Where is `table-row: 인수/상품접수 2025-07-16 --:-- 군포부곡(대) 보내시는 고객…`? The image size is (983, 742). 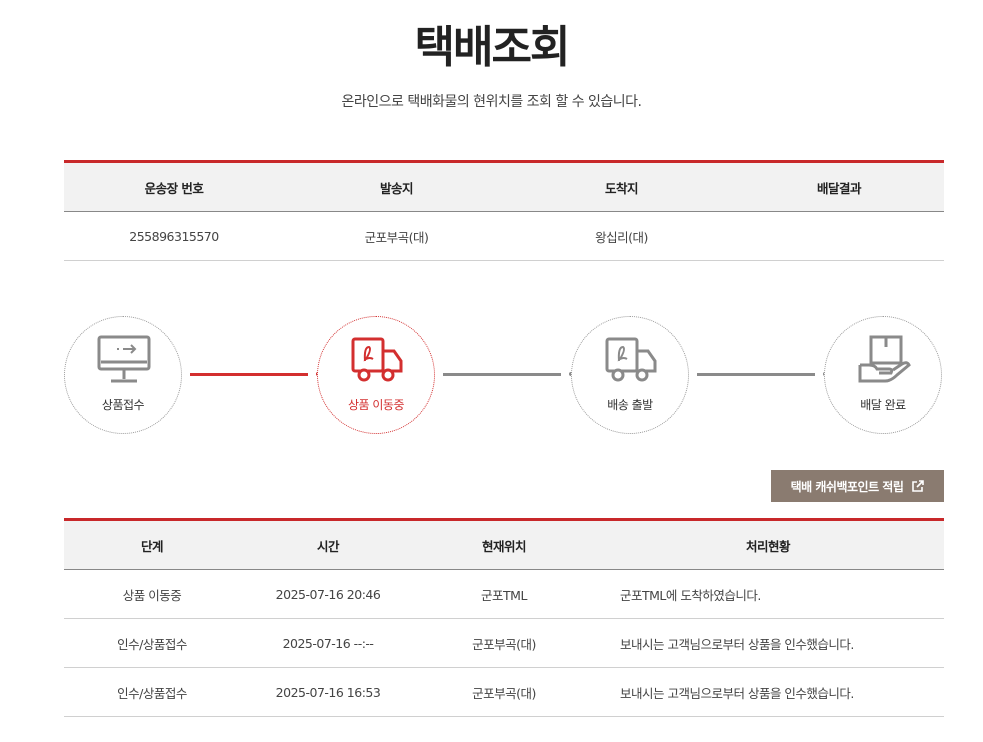
table-row: 인수/상품접수 2025-07-16 --:-- 군포부곡(대) 보내시는 고객… is located at coordinates (504, 643).